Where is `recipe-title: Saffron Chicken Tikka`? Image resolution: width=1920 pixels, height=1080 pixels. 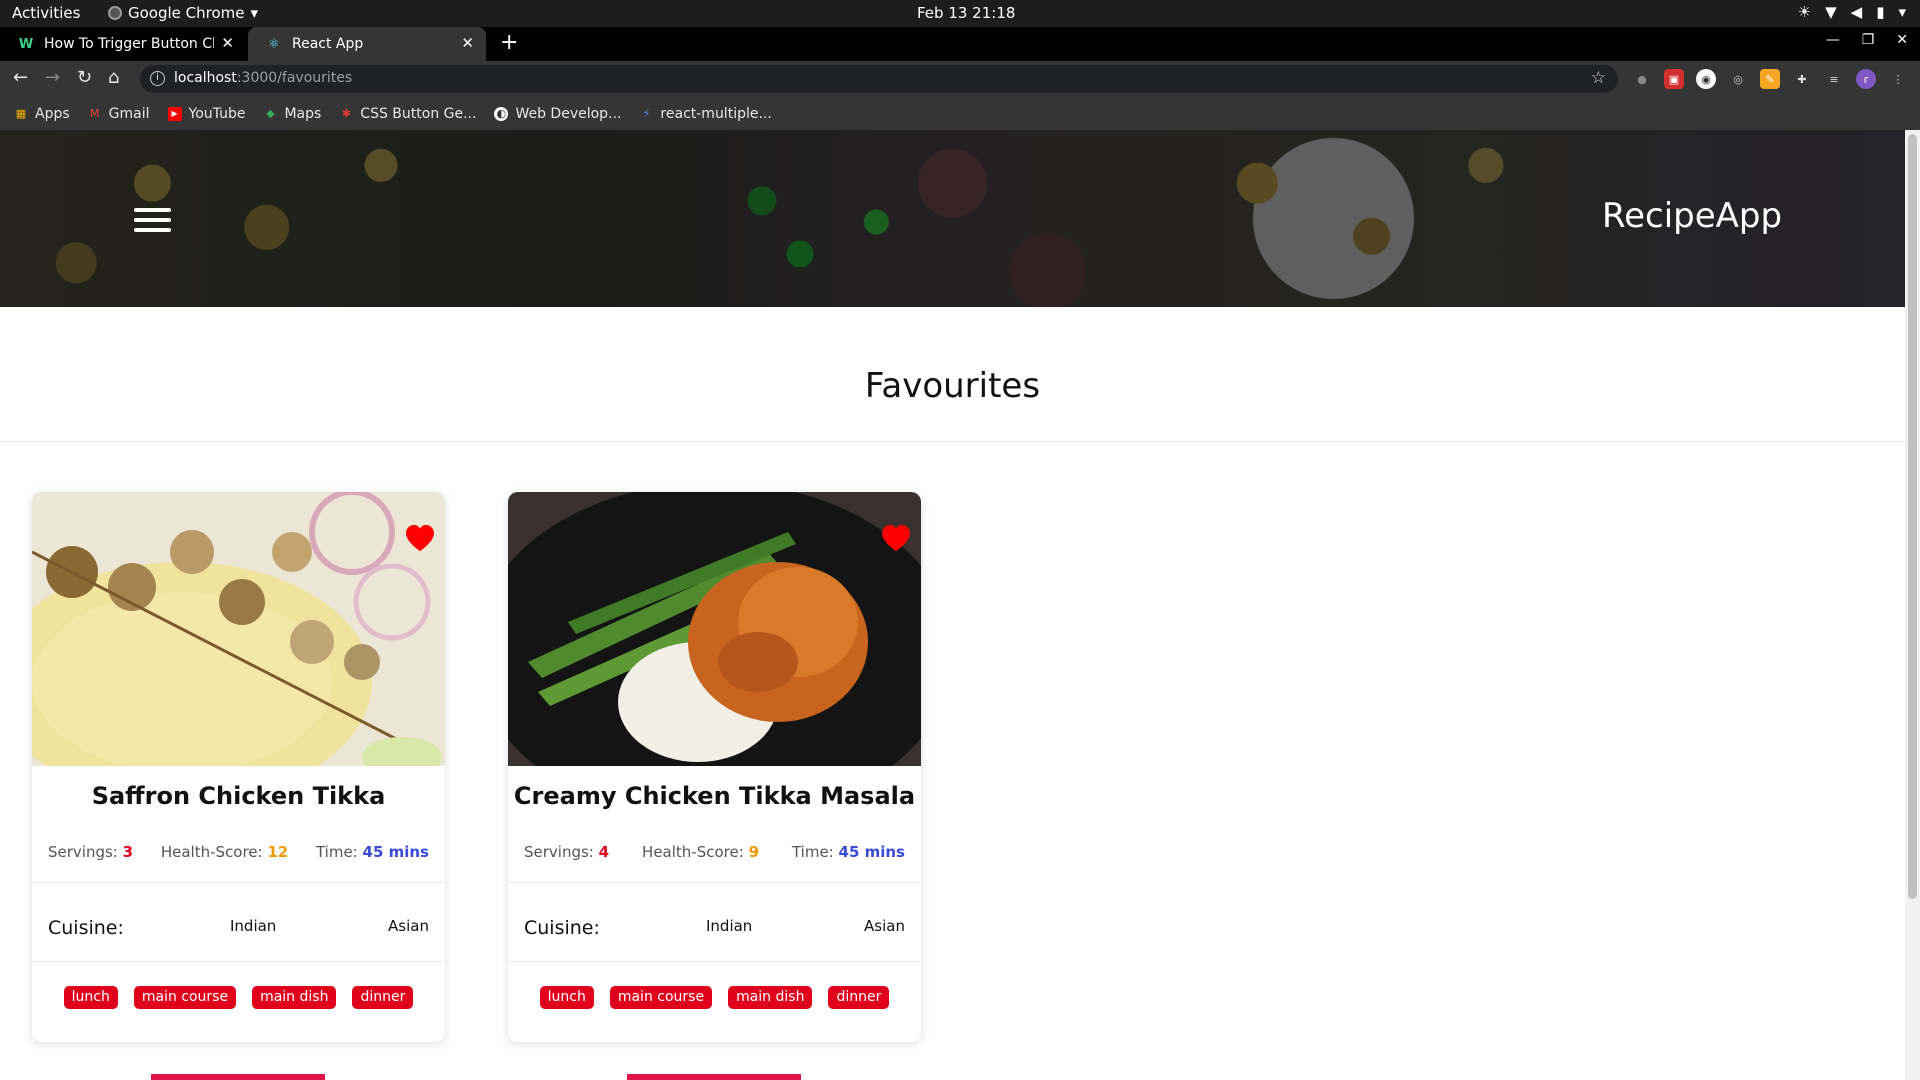
recipe-title: Saffron Chicken Tikka is located at coordinates (238, 796).